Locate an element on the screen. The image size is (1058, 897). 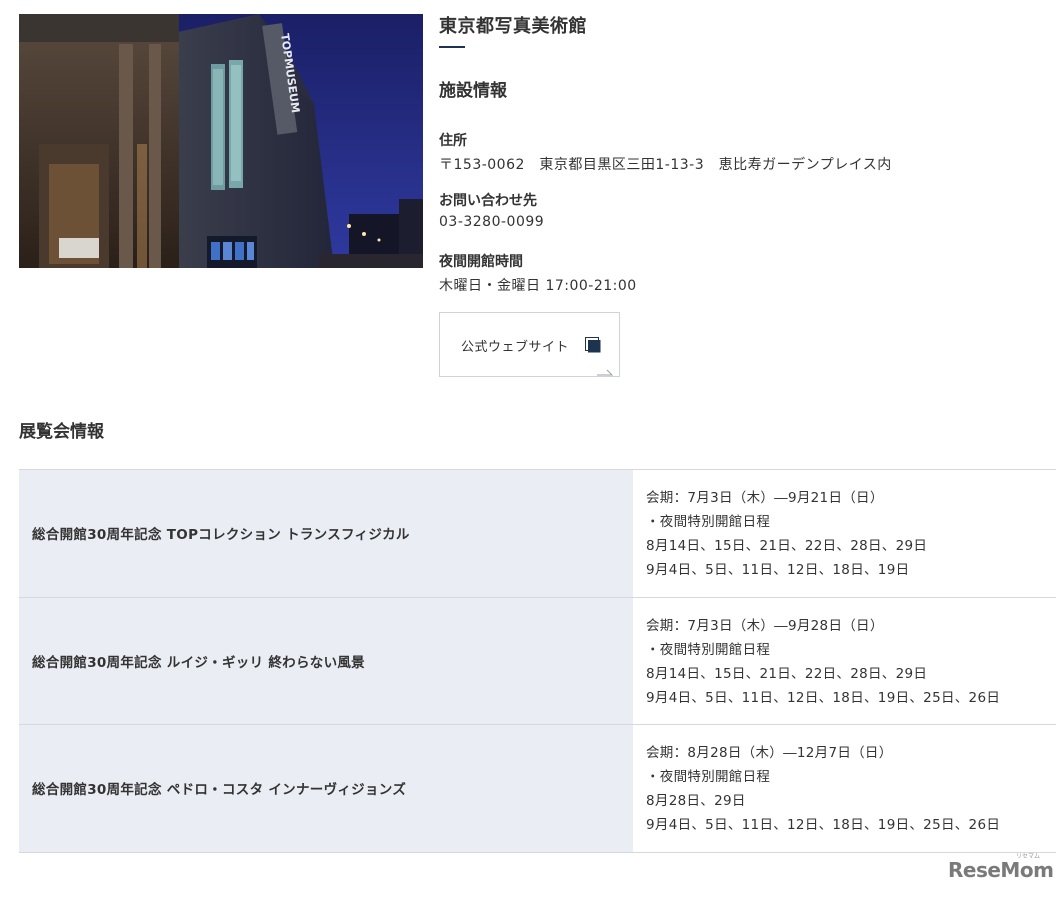
address-label: 住所 is located at coordinates (453, 141).